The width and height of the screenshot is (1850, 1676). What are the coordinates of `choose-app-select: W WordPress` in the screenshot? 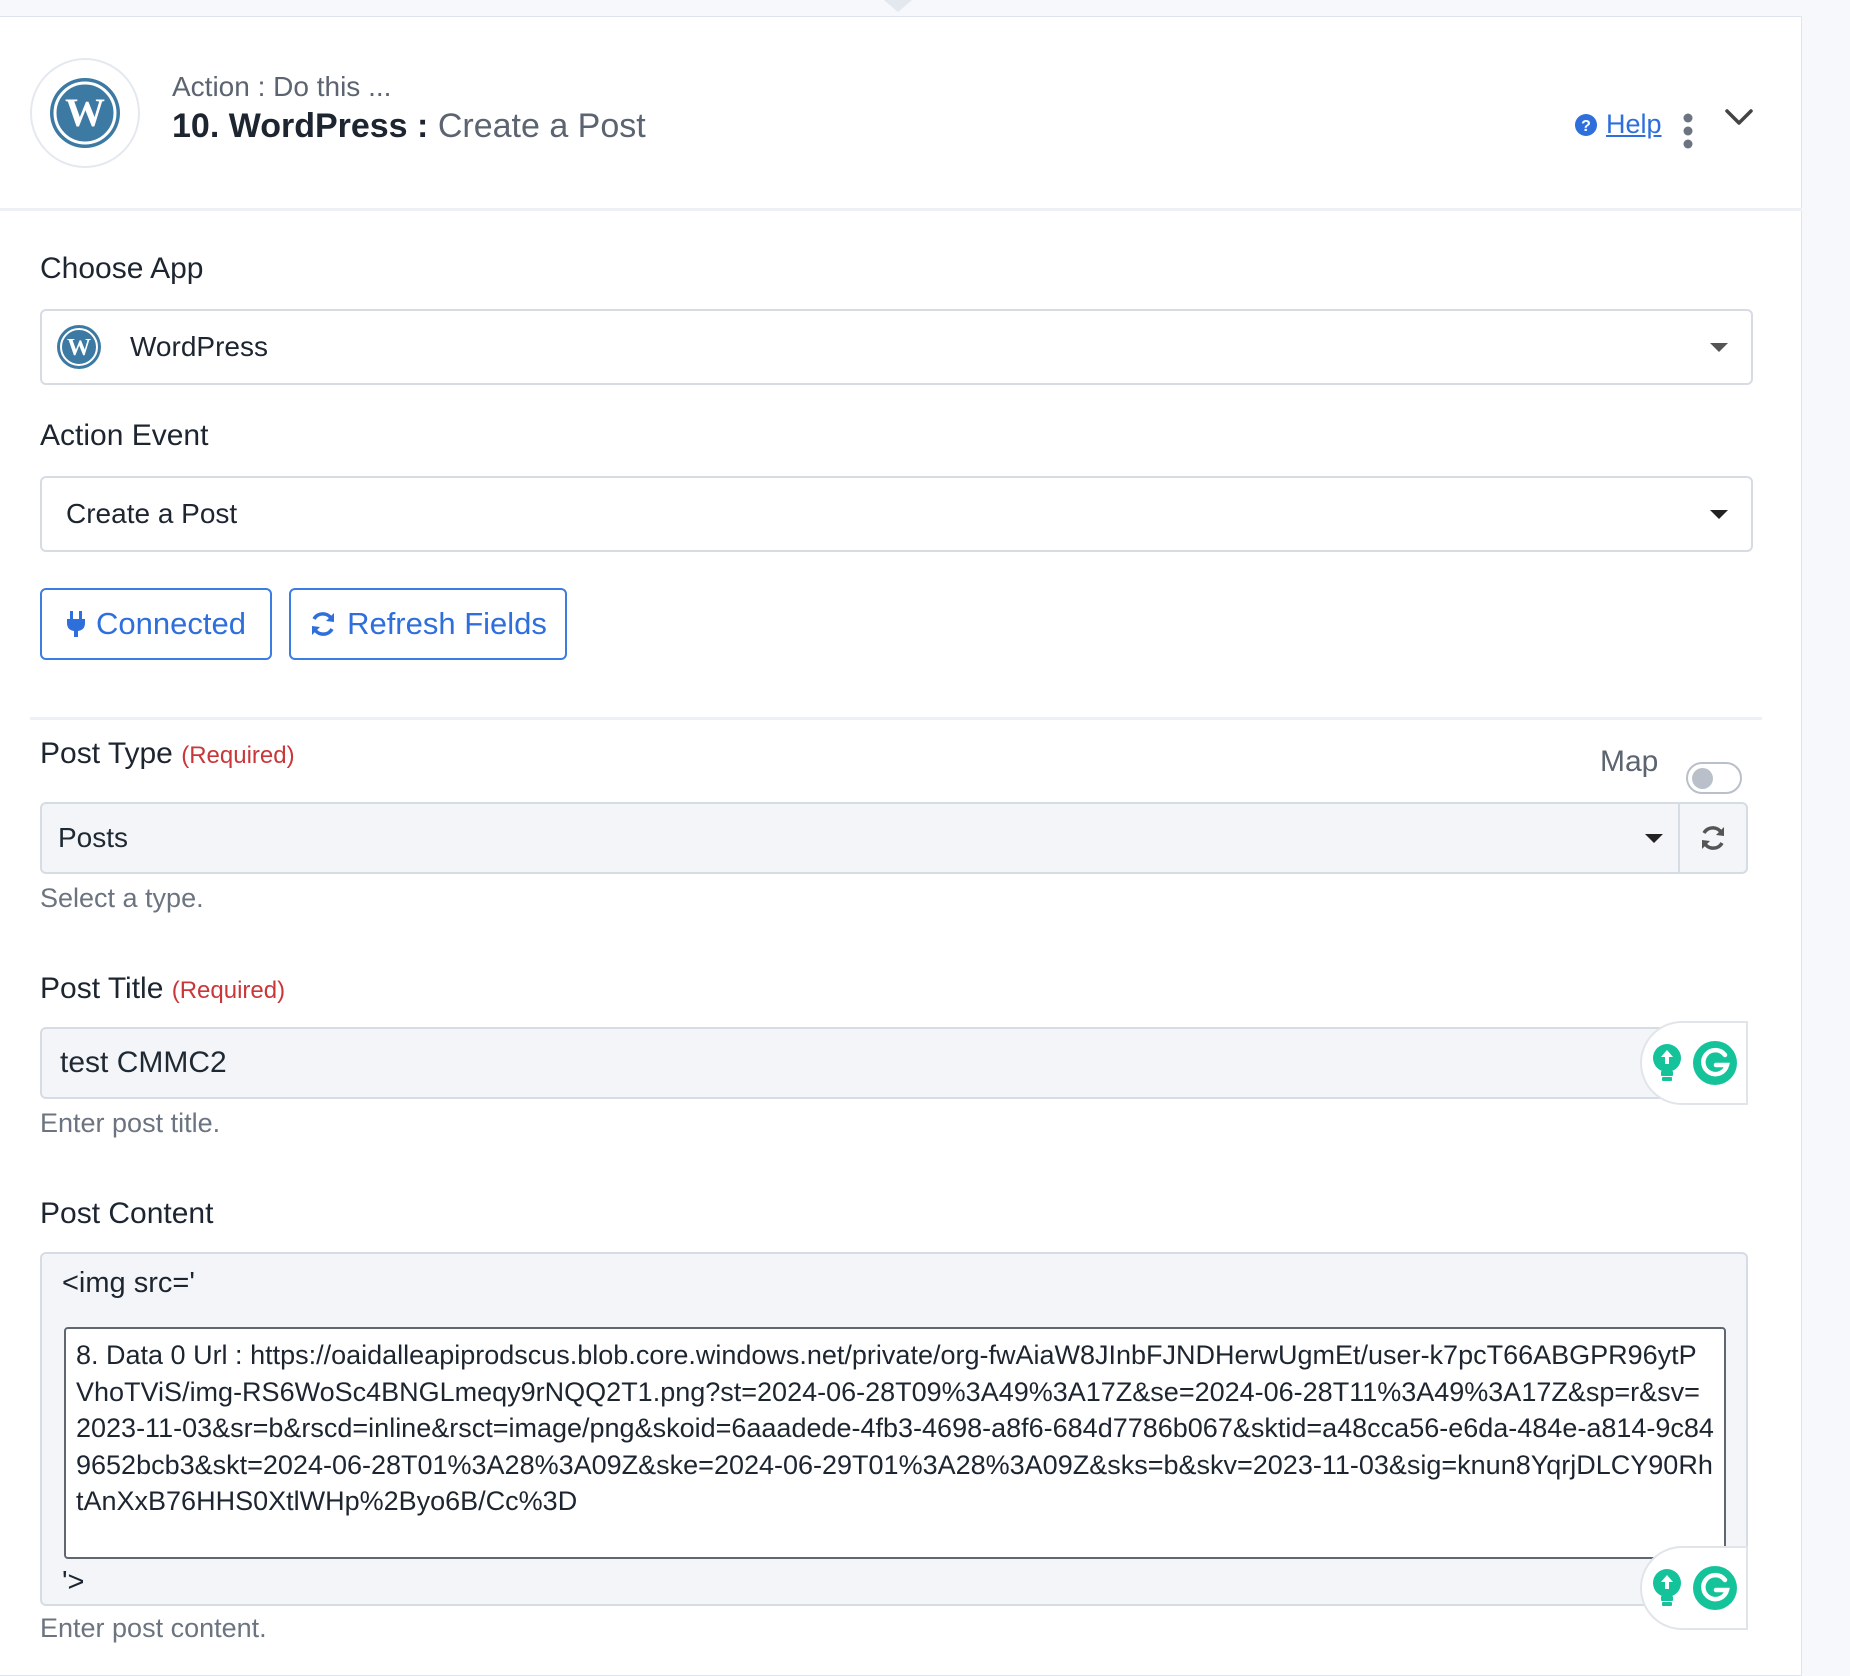 It's located at (896, 347).